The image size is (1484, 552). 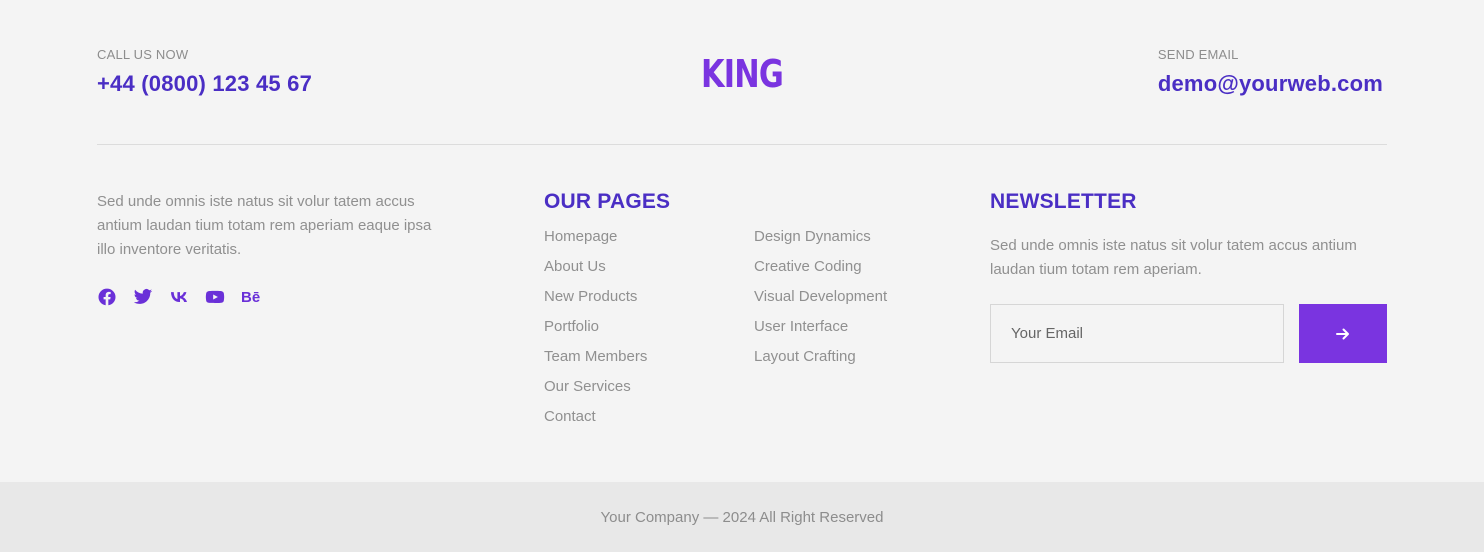 I want to click on email-block: SEND EMAIL demo@yourweb.com, so click(x=1270, y=72).